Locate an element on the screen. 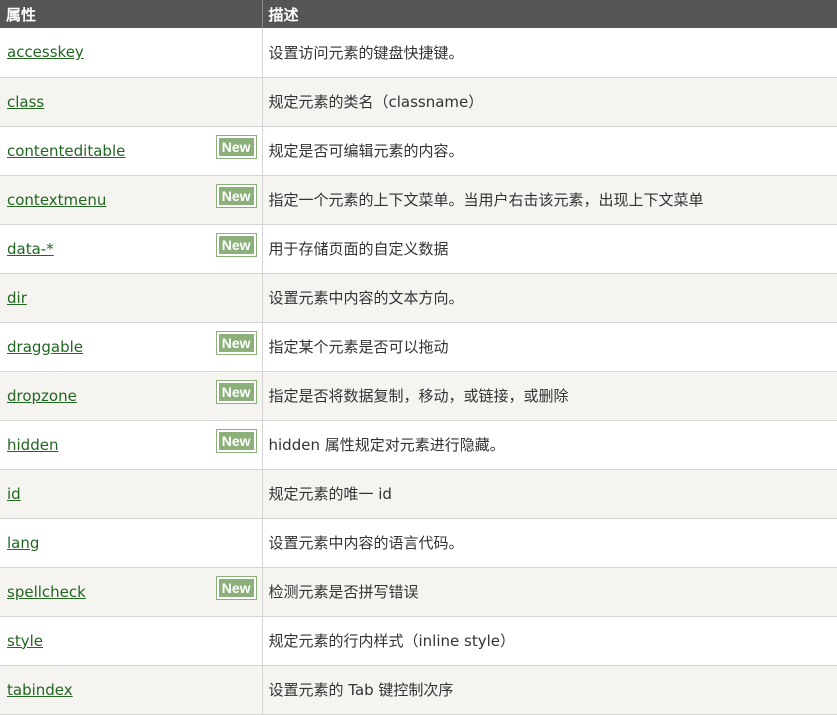 Image resolution: width=837 pixels, height=715 pixels. table-row: lang 设置元素中内容的语言代码。 is located at coordinates (418, 543).